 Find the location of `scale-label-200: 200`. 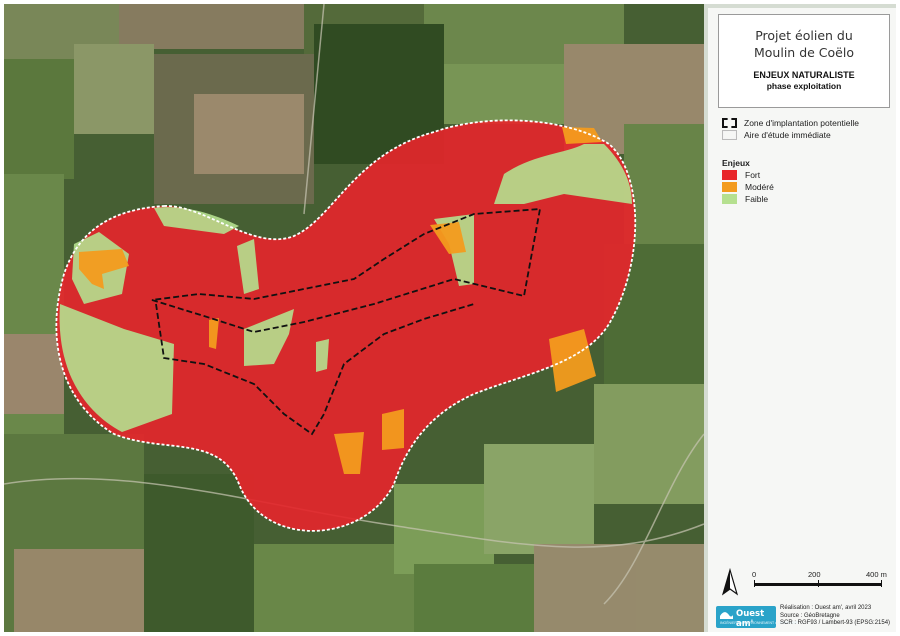

scale-label-200: 200 is located at coordinates (814, 574).